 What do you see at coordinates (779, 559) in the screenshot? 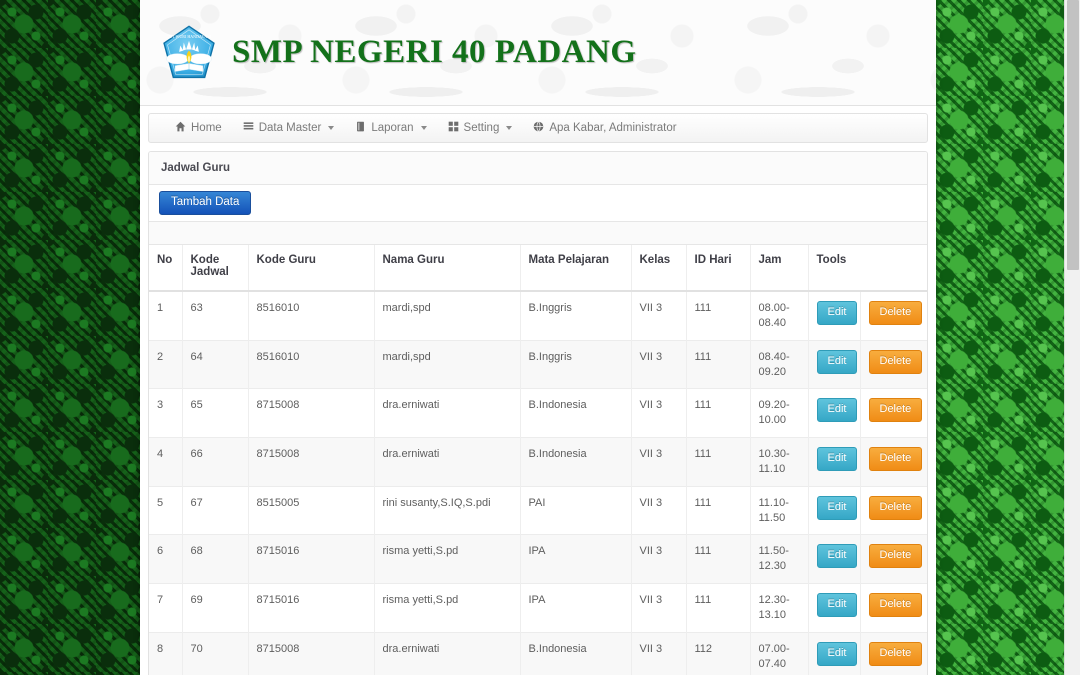
I see `cell-jam: 11.50-12.30` at bounding box center [779, 559].